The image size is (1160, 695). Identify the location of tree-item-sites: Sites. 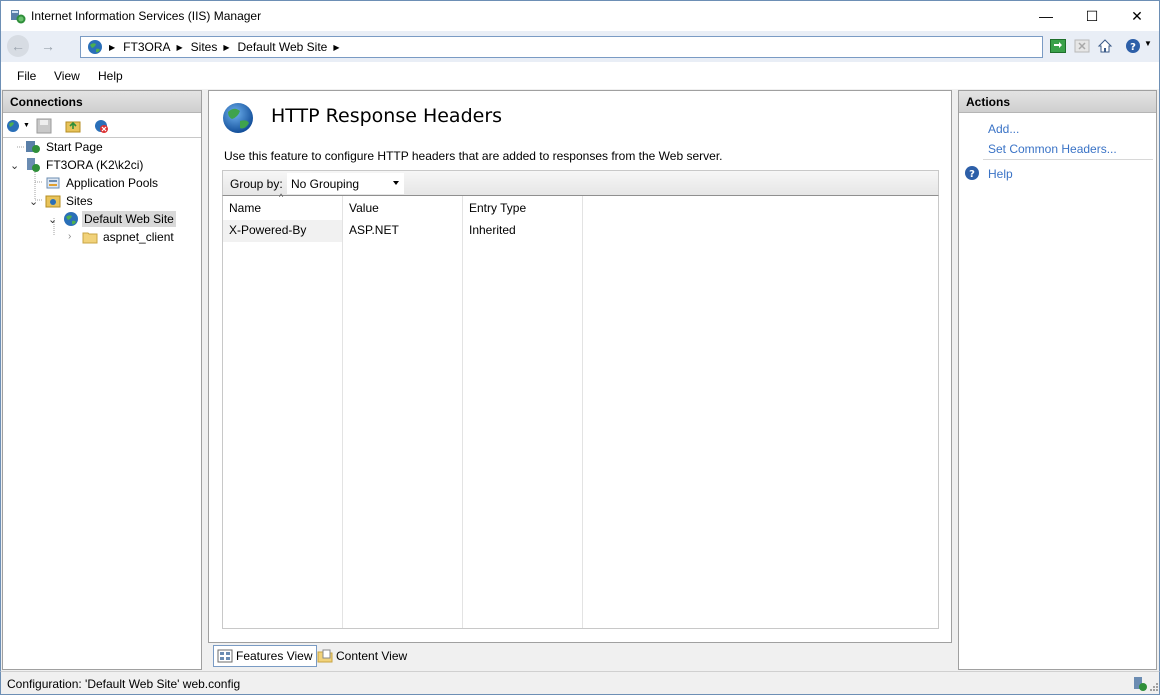
(70, 201).